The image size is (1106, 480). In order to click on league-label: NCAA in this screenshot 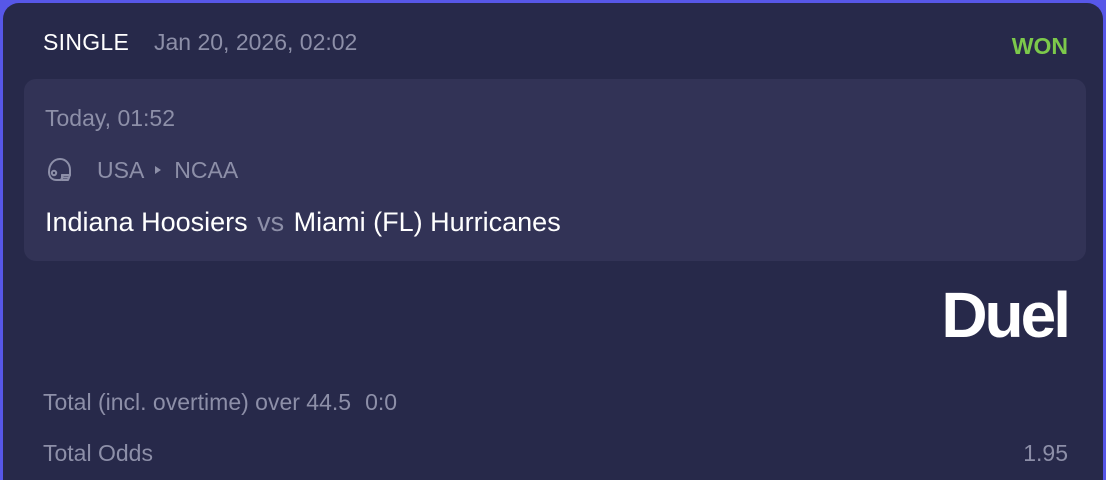, I will do `click(206, 169)`.